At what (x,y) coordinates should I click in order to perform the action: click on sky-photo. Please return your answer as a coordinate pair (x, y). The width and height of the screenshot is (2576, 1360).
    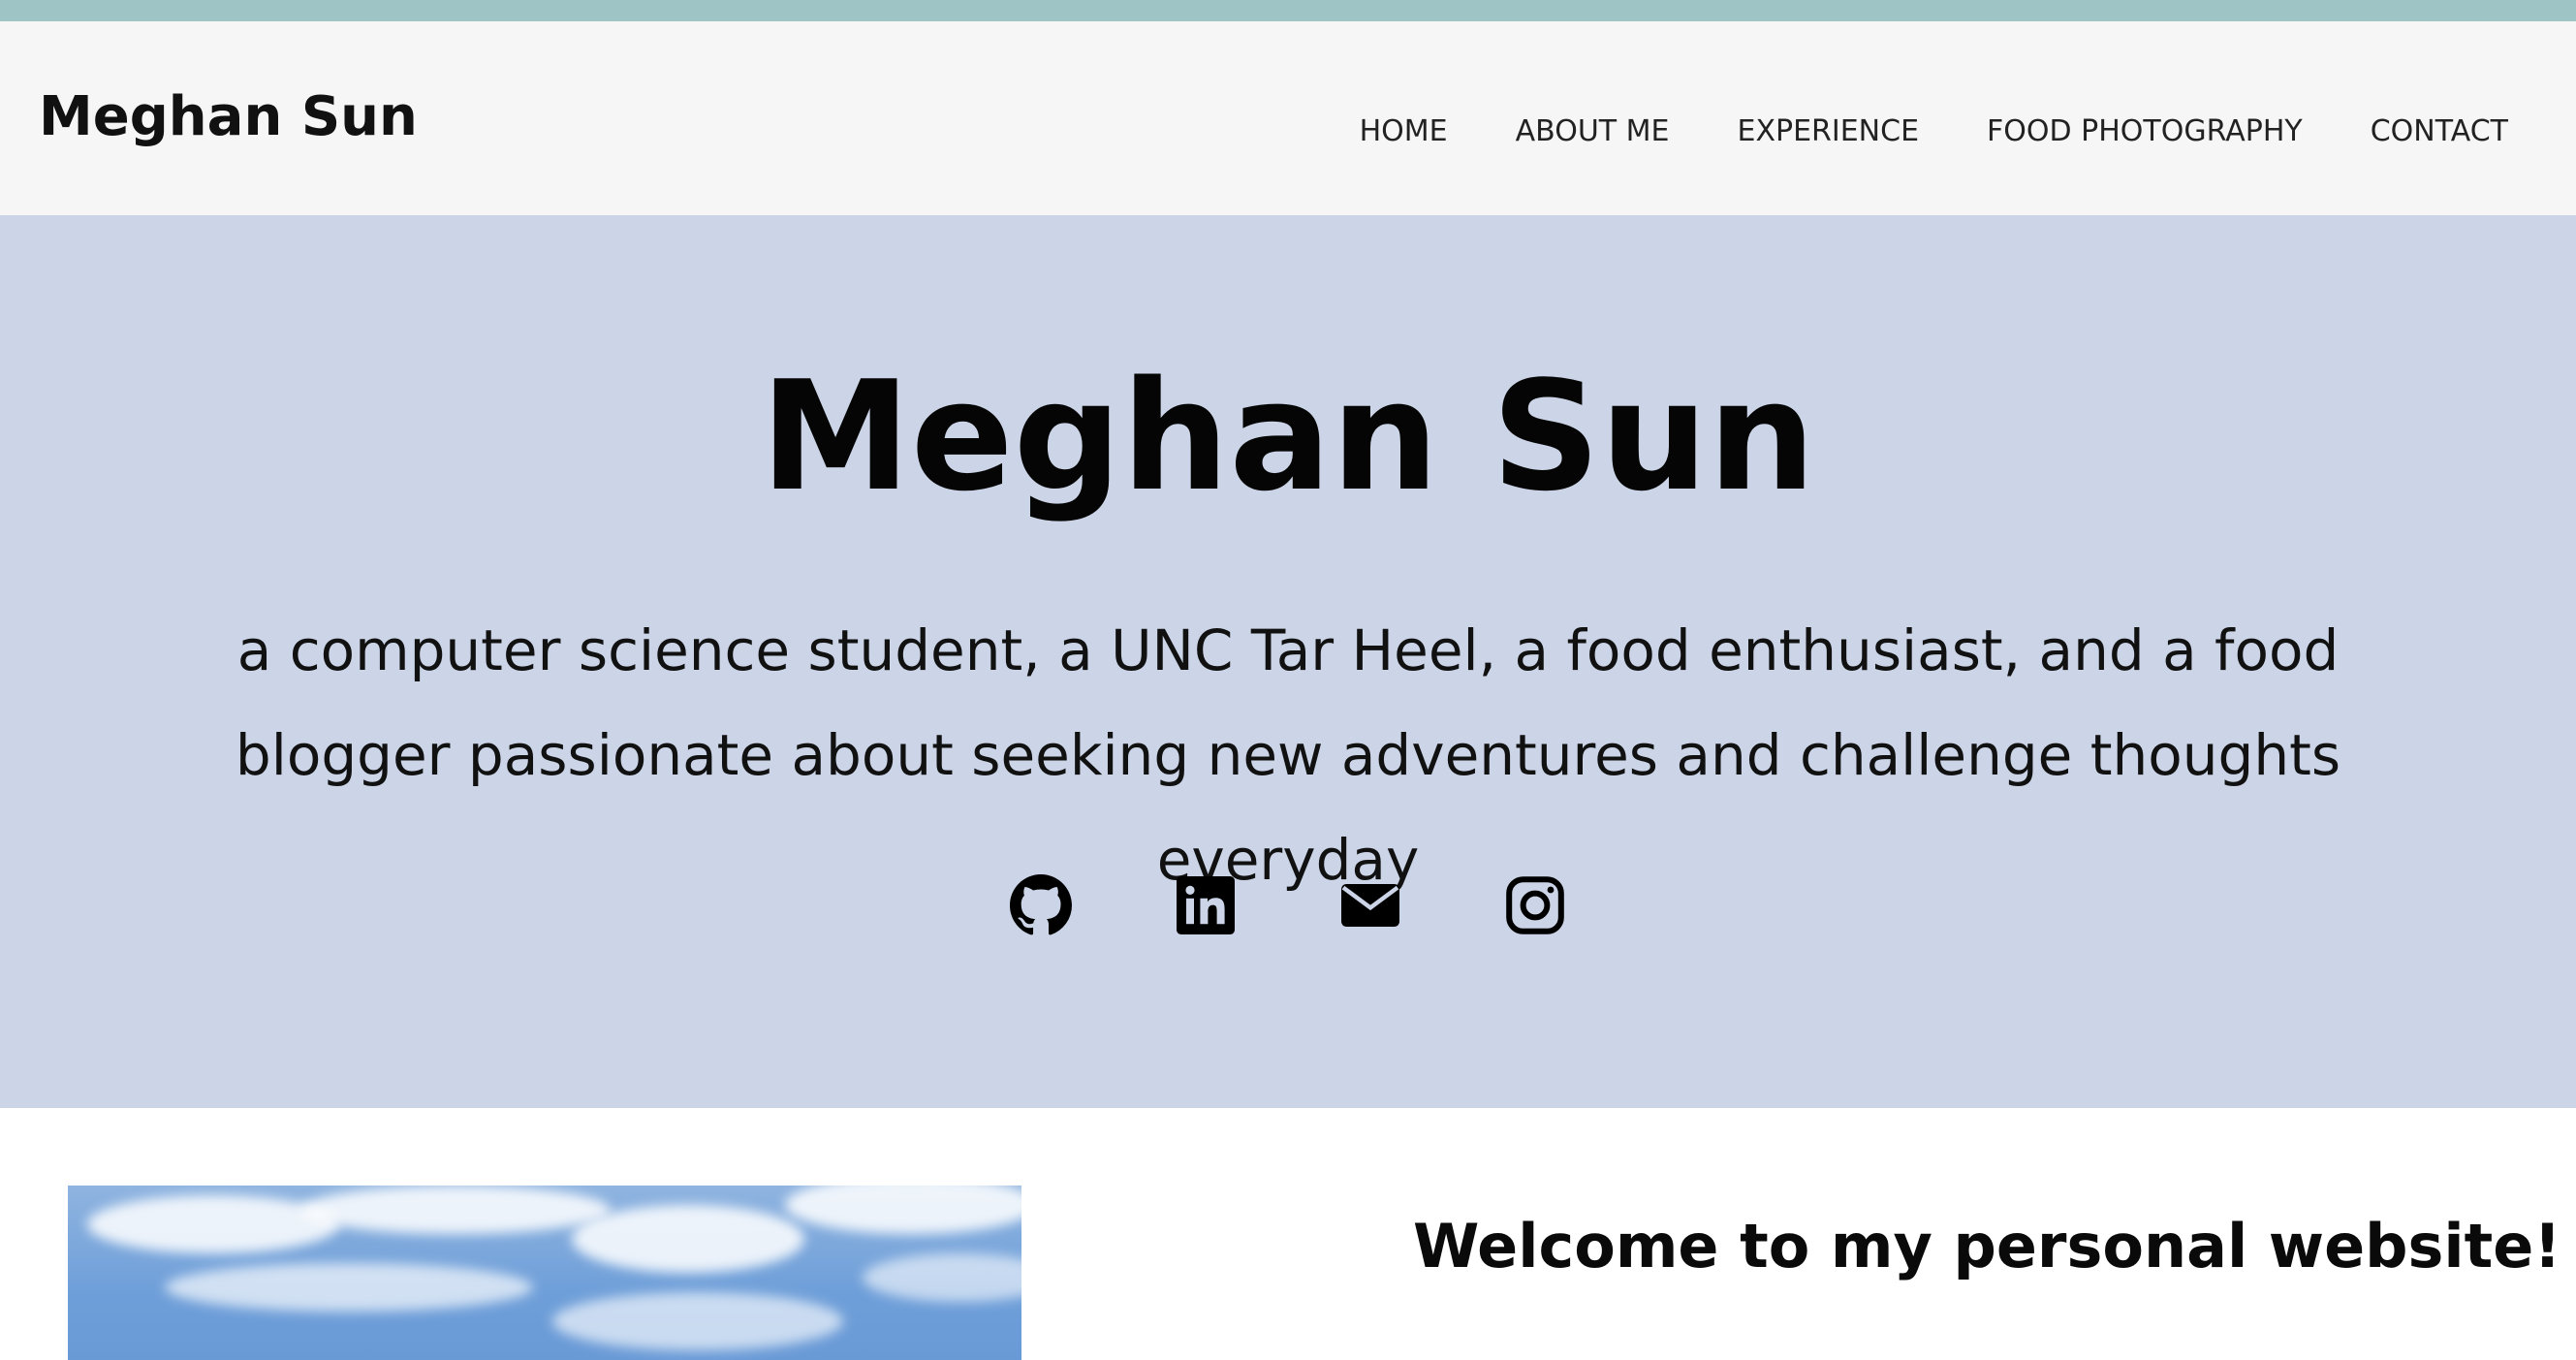
    Looking at the image, I should click on (544, 1273).